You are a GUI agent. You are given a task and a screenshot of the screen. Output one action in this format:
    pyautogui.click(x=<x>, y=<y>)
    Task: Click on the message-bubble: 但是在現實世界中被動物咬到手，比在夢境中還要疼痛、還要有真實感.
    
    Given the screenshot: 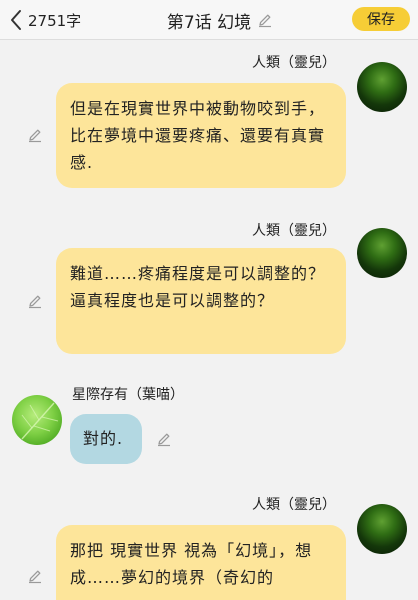 What is the action you would take?
    pyautogui.click(x=201, y=135)
    